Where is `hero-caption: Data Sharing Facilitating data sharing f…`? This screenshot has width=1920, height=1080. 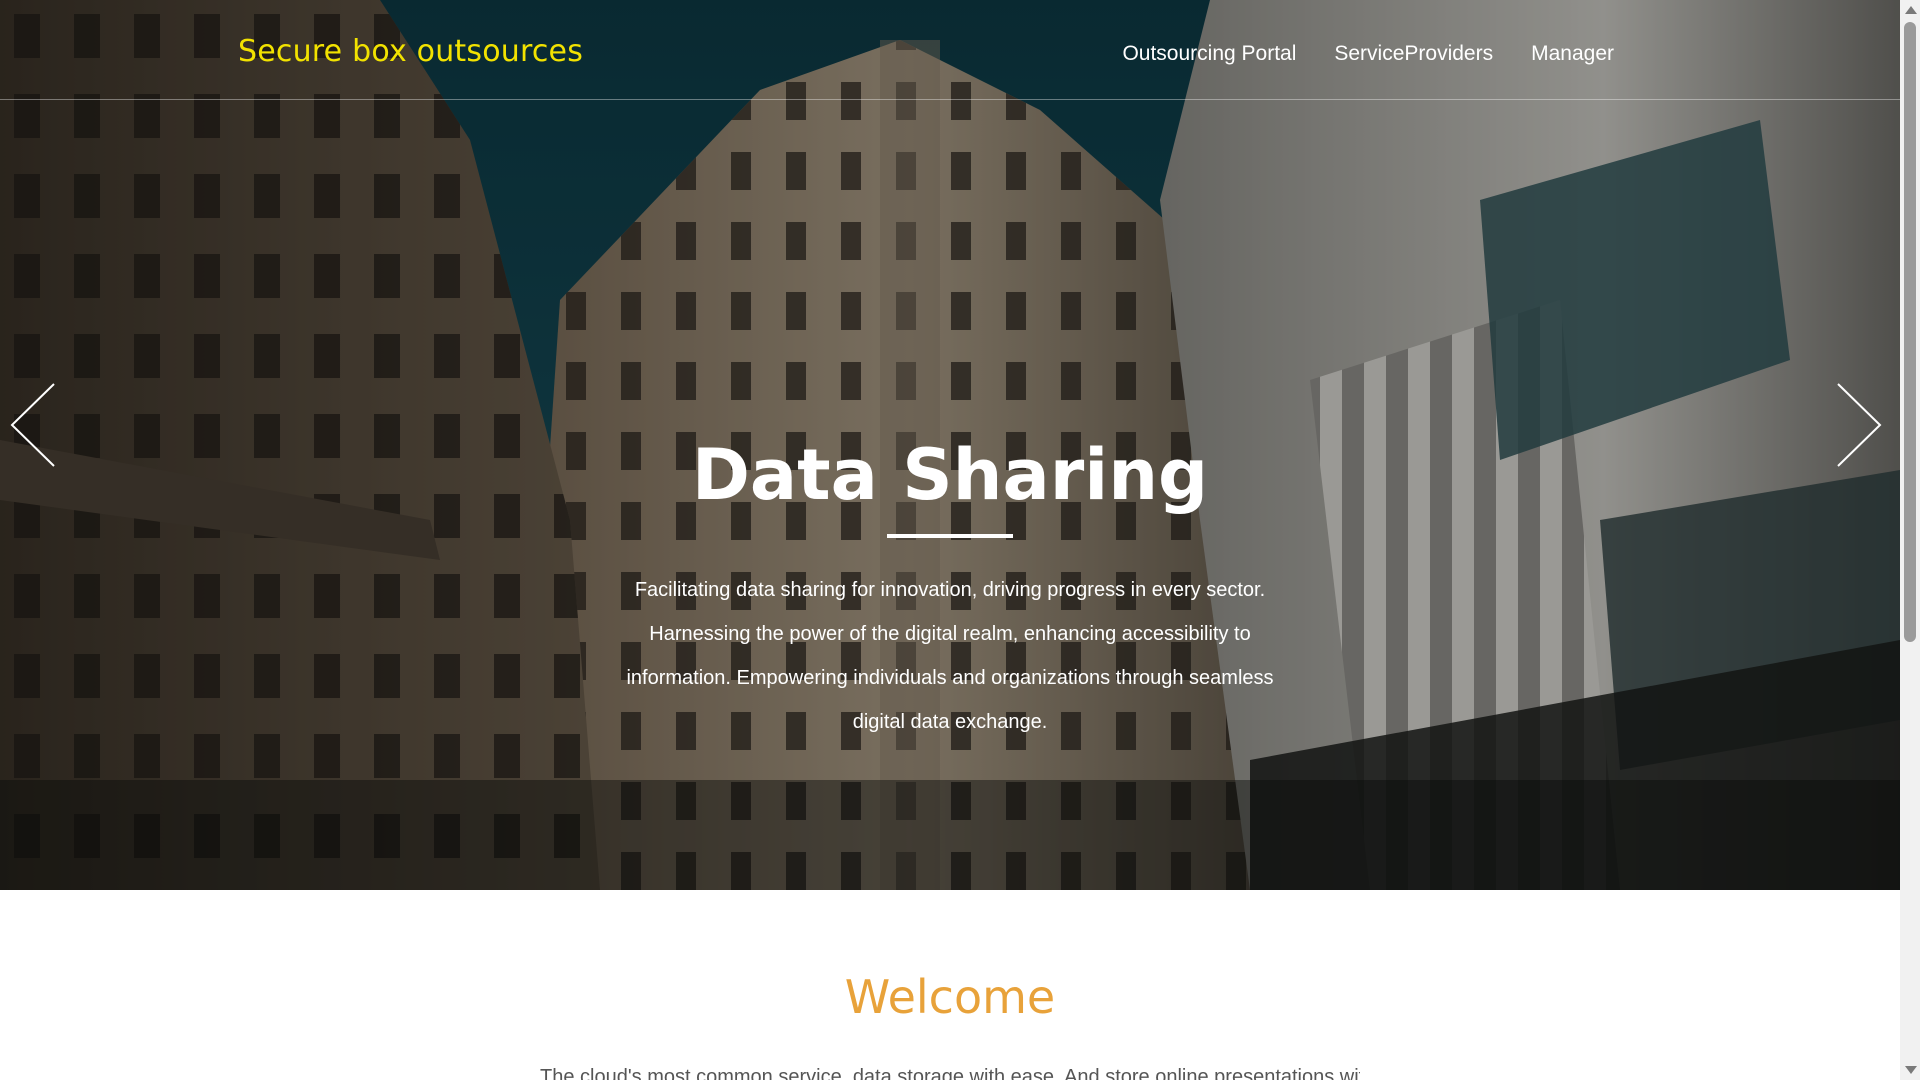 hero-caption: Data Sharing Facilitating data sharing f… is located at coordinates (950, 587).